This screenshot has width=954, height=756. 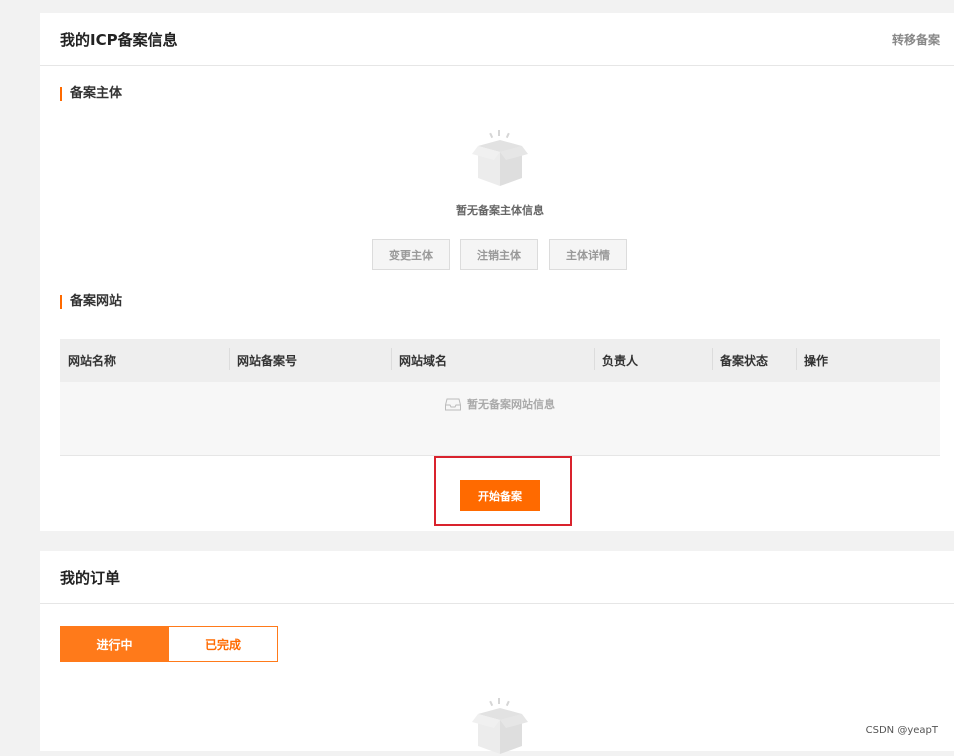 What do you see at coordinates (500, 158) in the screenshot?
I see `empty-box-icon` at bounding box center [500, 158].